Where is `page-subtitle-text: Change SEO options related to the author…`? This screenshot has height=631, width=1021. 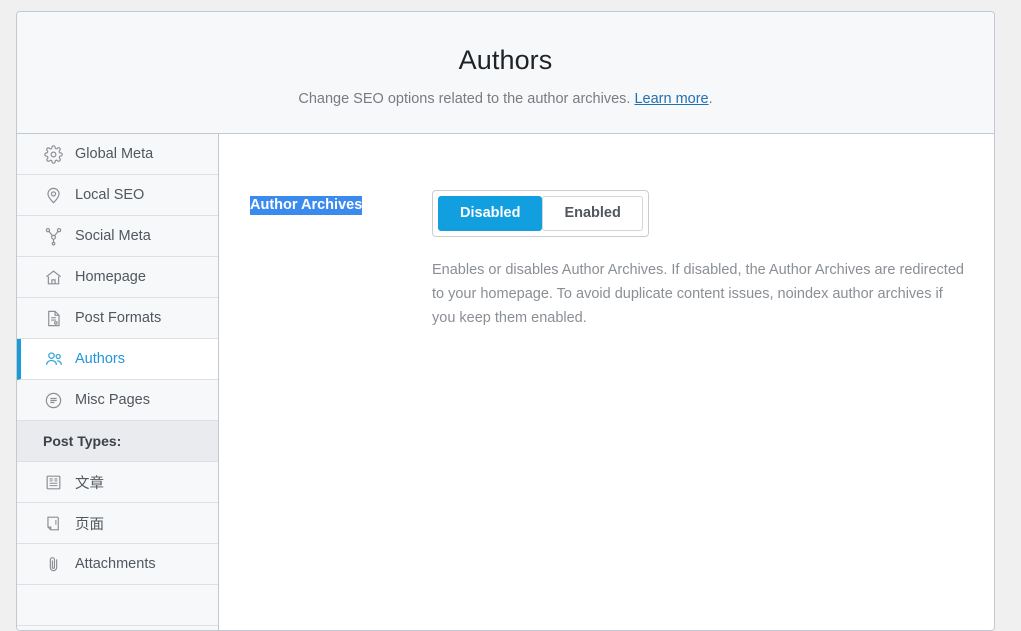 page-subtitle-text: Change SEO options related to the author… is located at coordinates (466, 98).